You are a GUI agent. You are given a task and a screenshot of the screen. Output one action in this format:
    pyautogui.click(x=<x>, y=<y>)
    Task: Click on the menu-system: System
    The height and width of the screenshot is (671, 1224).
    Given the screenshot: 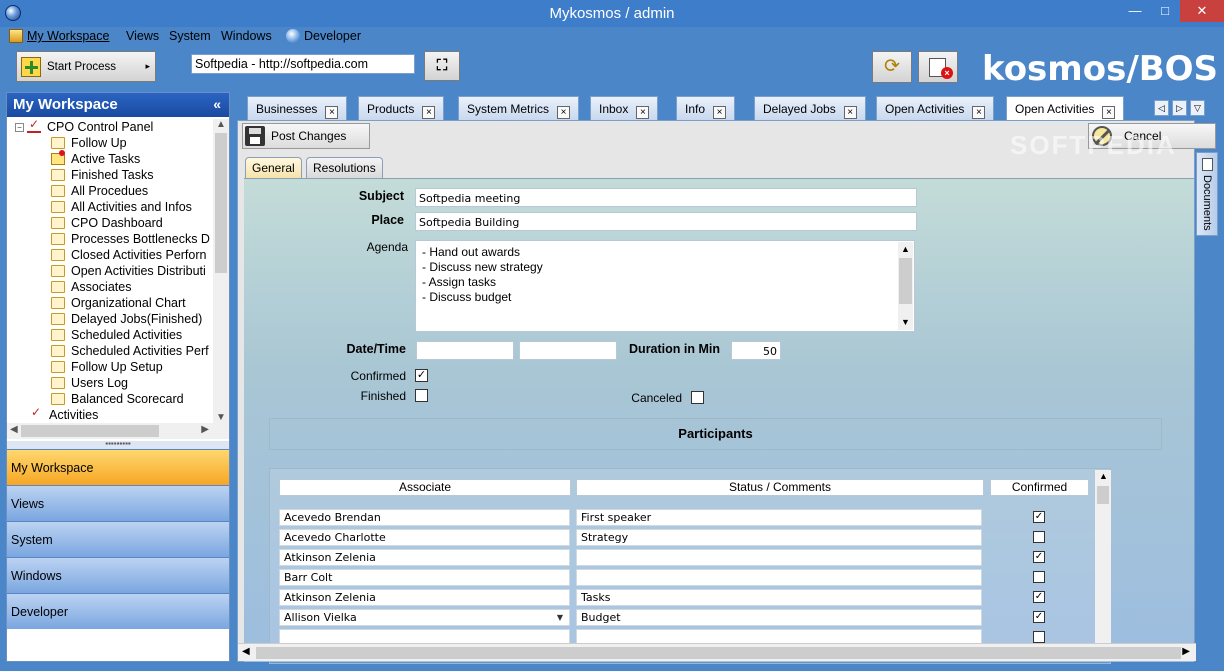 What is the action you would take?
    pyautogui.click(x=190, y=36)
    